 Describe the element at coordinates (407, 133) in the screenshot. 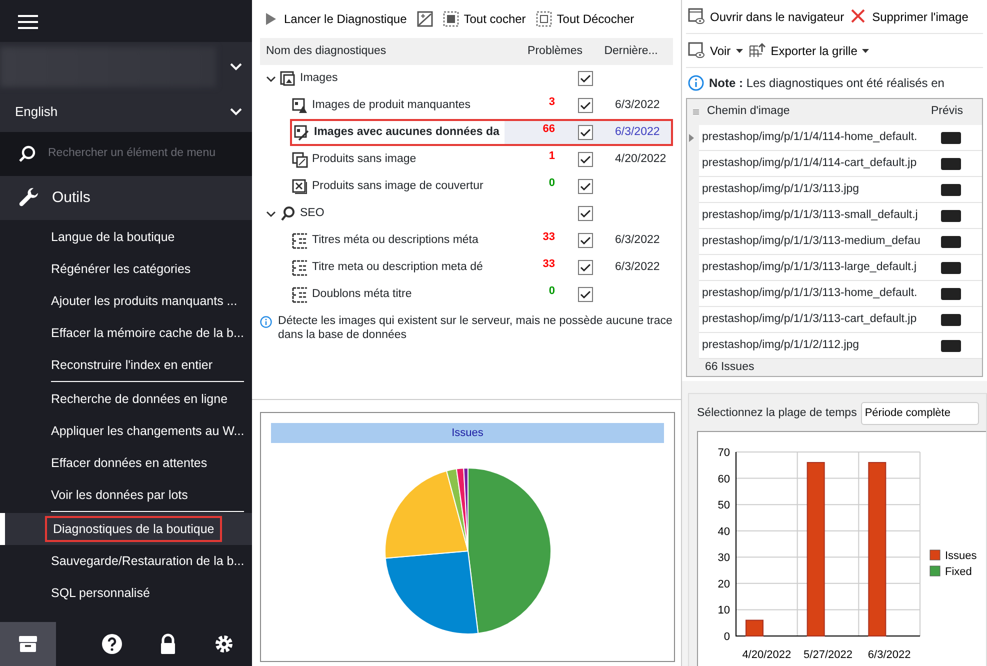

I see `diagnostic-label: Images avec aucunes données da` at that location.